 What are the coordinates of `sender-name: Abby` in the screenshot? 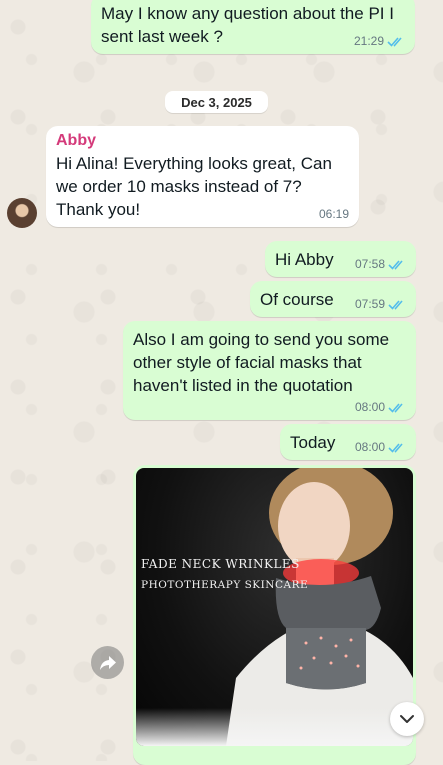 It's located at (76, 140).